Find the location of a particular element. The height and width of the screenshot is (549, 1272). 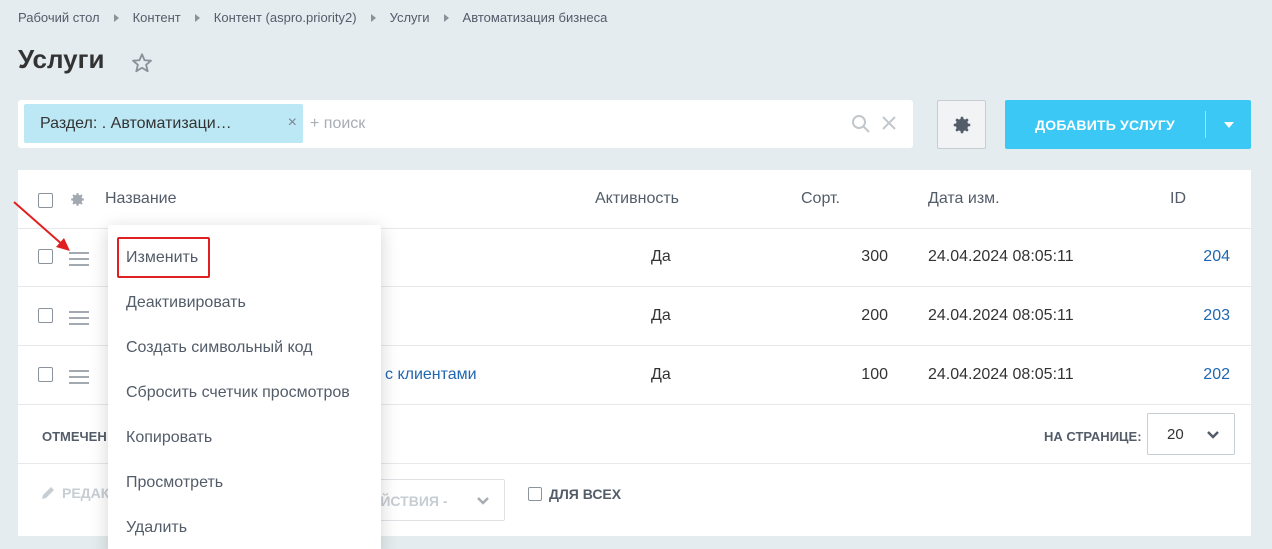

table-header: Название Активность Сорт. Дата изм. ID is located at coordinates (634, 199).